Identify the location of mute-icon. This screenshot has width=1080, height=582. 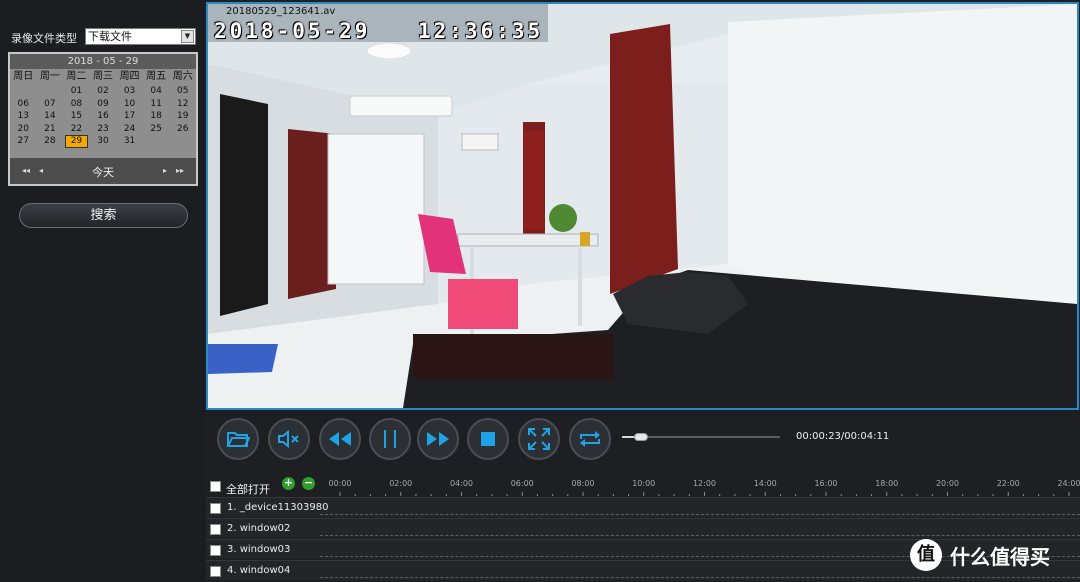
(288, 439).